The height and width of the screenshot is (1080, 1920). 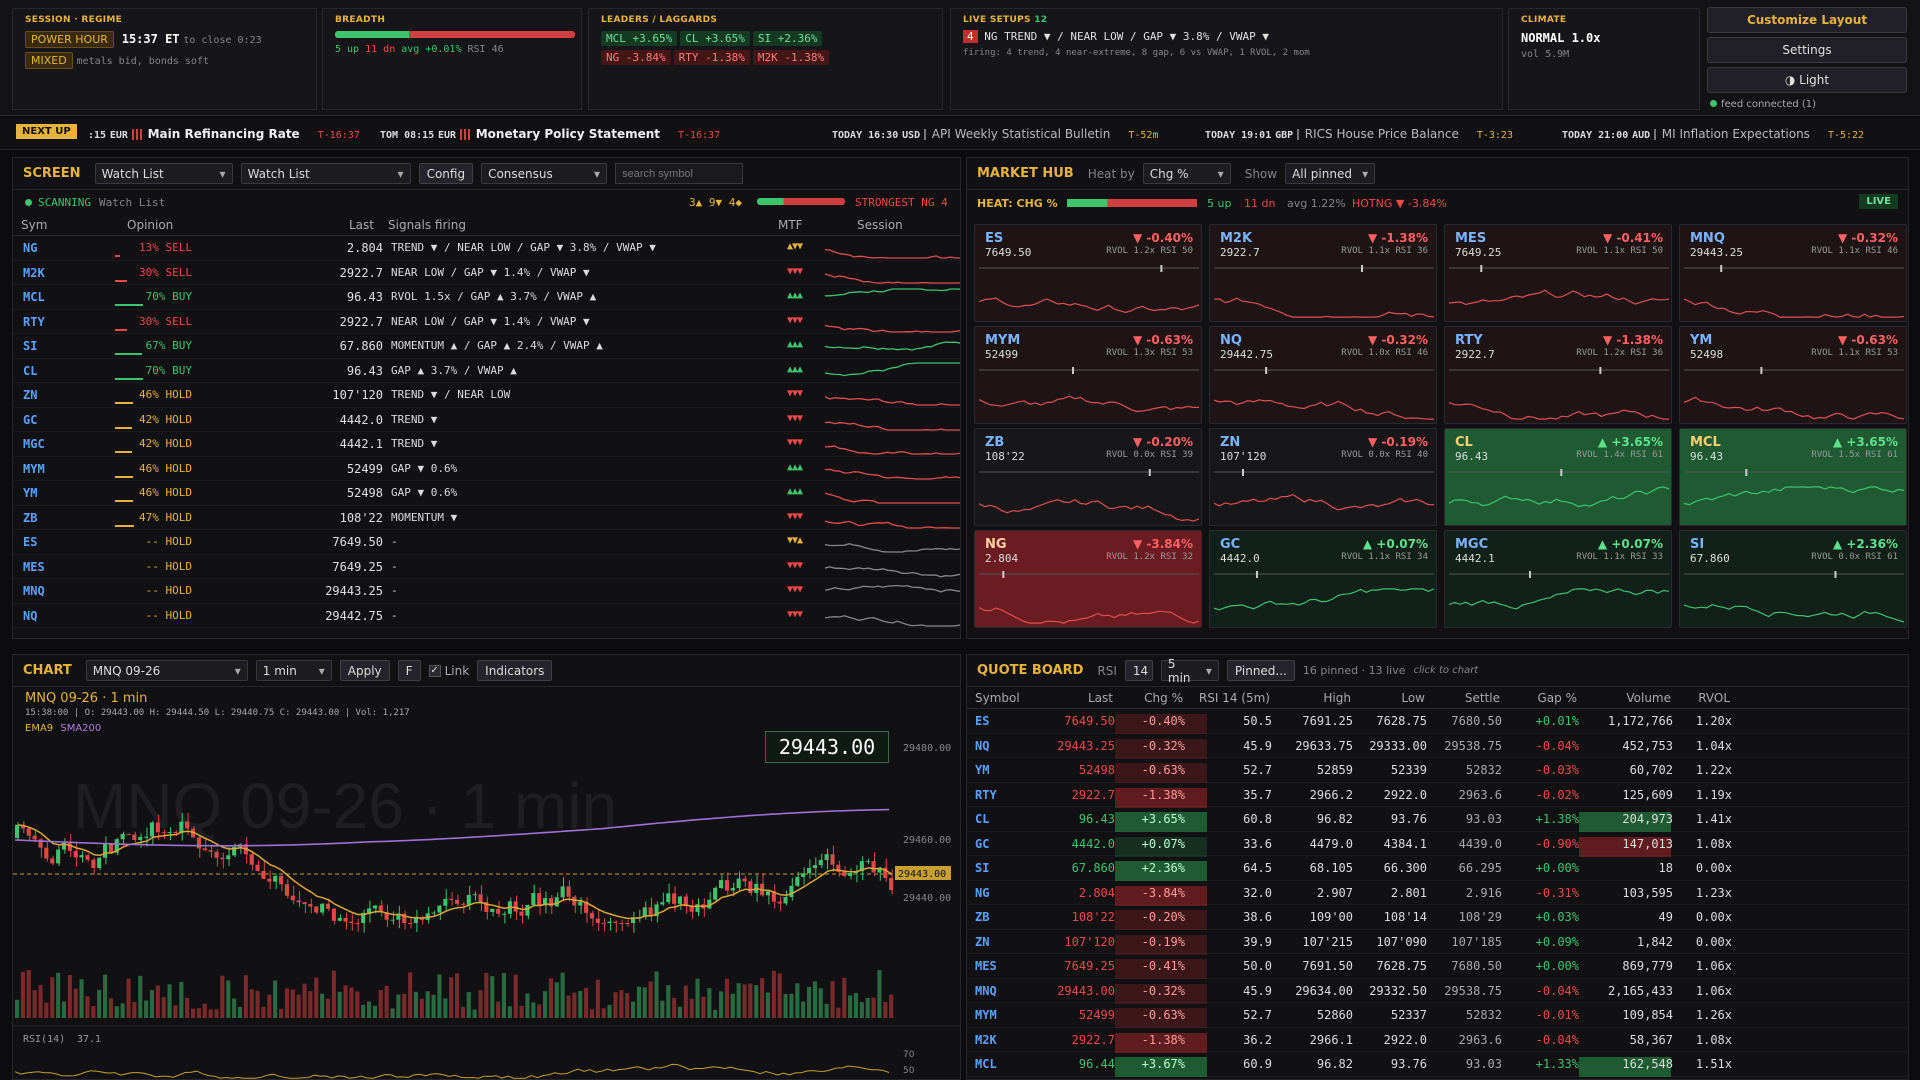 I want to click on quote-symbol: MYM, so click(x=986, y=1015).